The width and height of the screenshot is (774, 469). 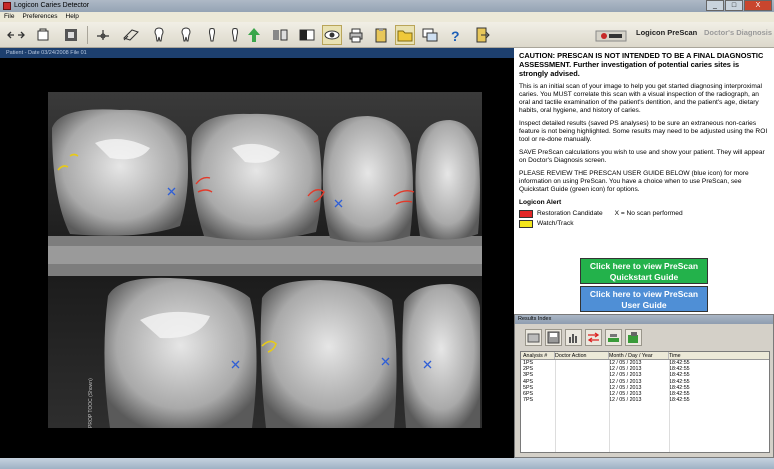 What do you see at coordinates (639, 355) in the screenshot?
I see `header-date: Month / Day / Year` at bounding box center [639, 355].